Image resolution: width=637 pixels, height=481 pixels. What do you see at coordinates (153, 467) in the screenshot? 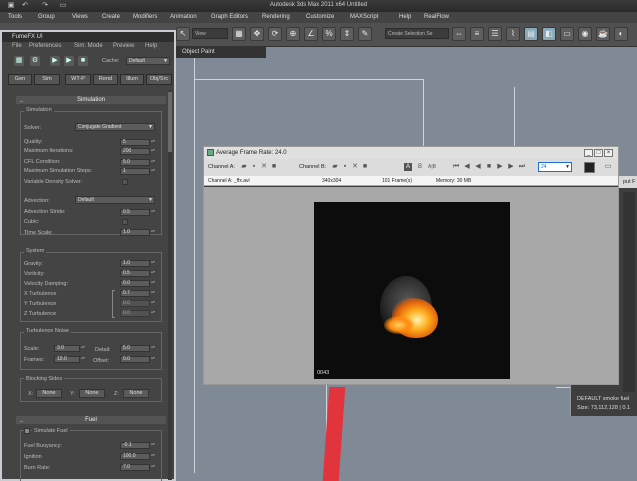
I see `burn-rate-spinner: ▴▾` at bounding box center [153, 467].